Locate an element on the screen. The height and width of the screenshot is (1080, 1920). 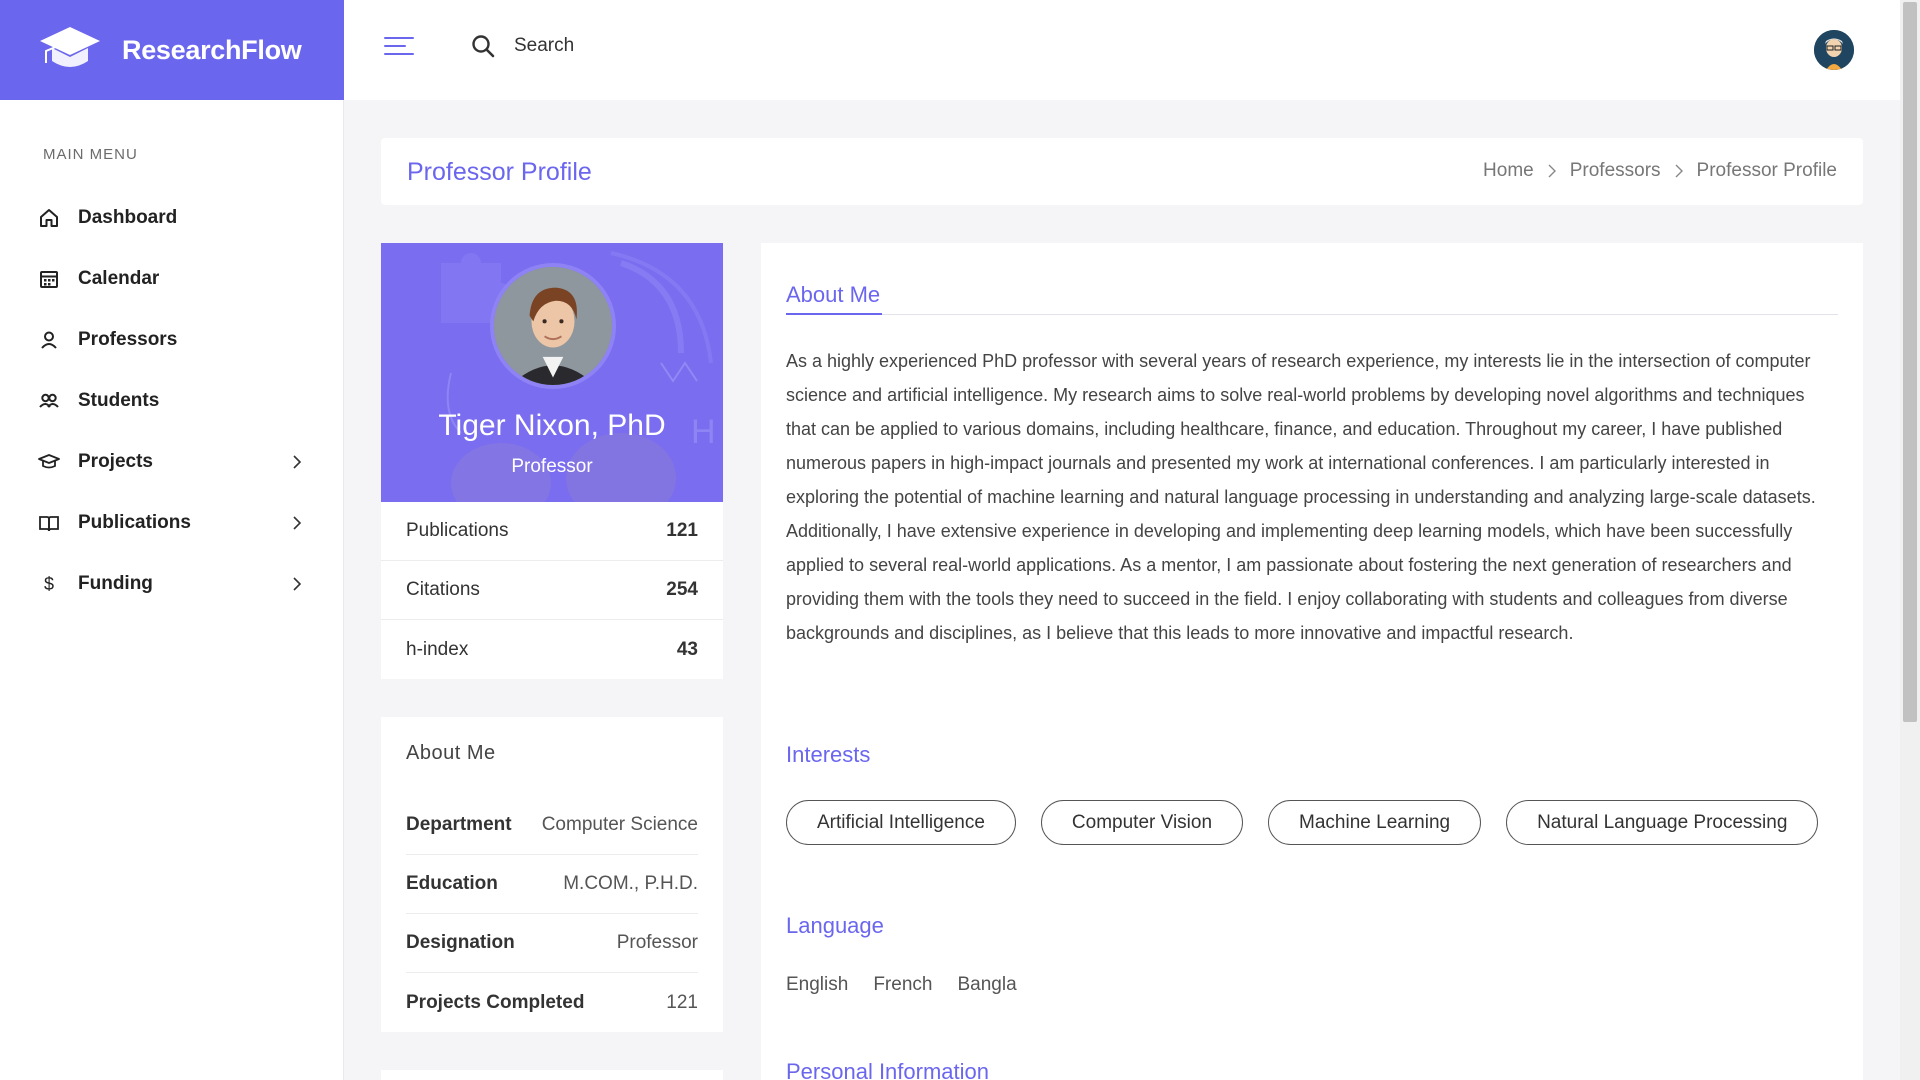
info-key: Department is located at coordinates (459, 824).